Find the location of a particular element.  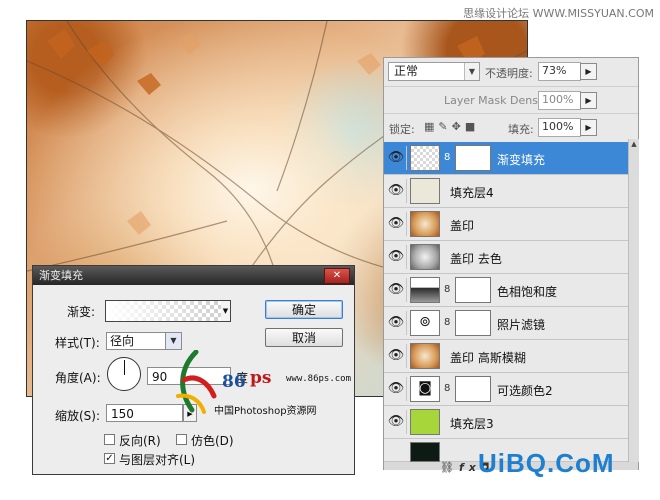

lock-row: 锁定: ▦✎✥■ 填充: 100% ▶ is located at coordinates (511, 127).